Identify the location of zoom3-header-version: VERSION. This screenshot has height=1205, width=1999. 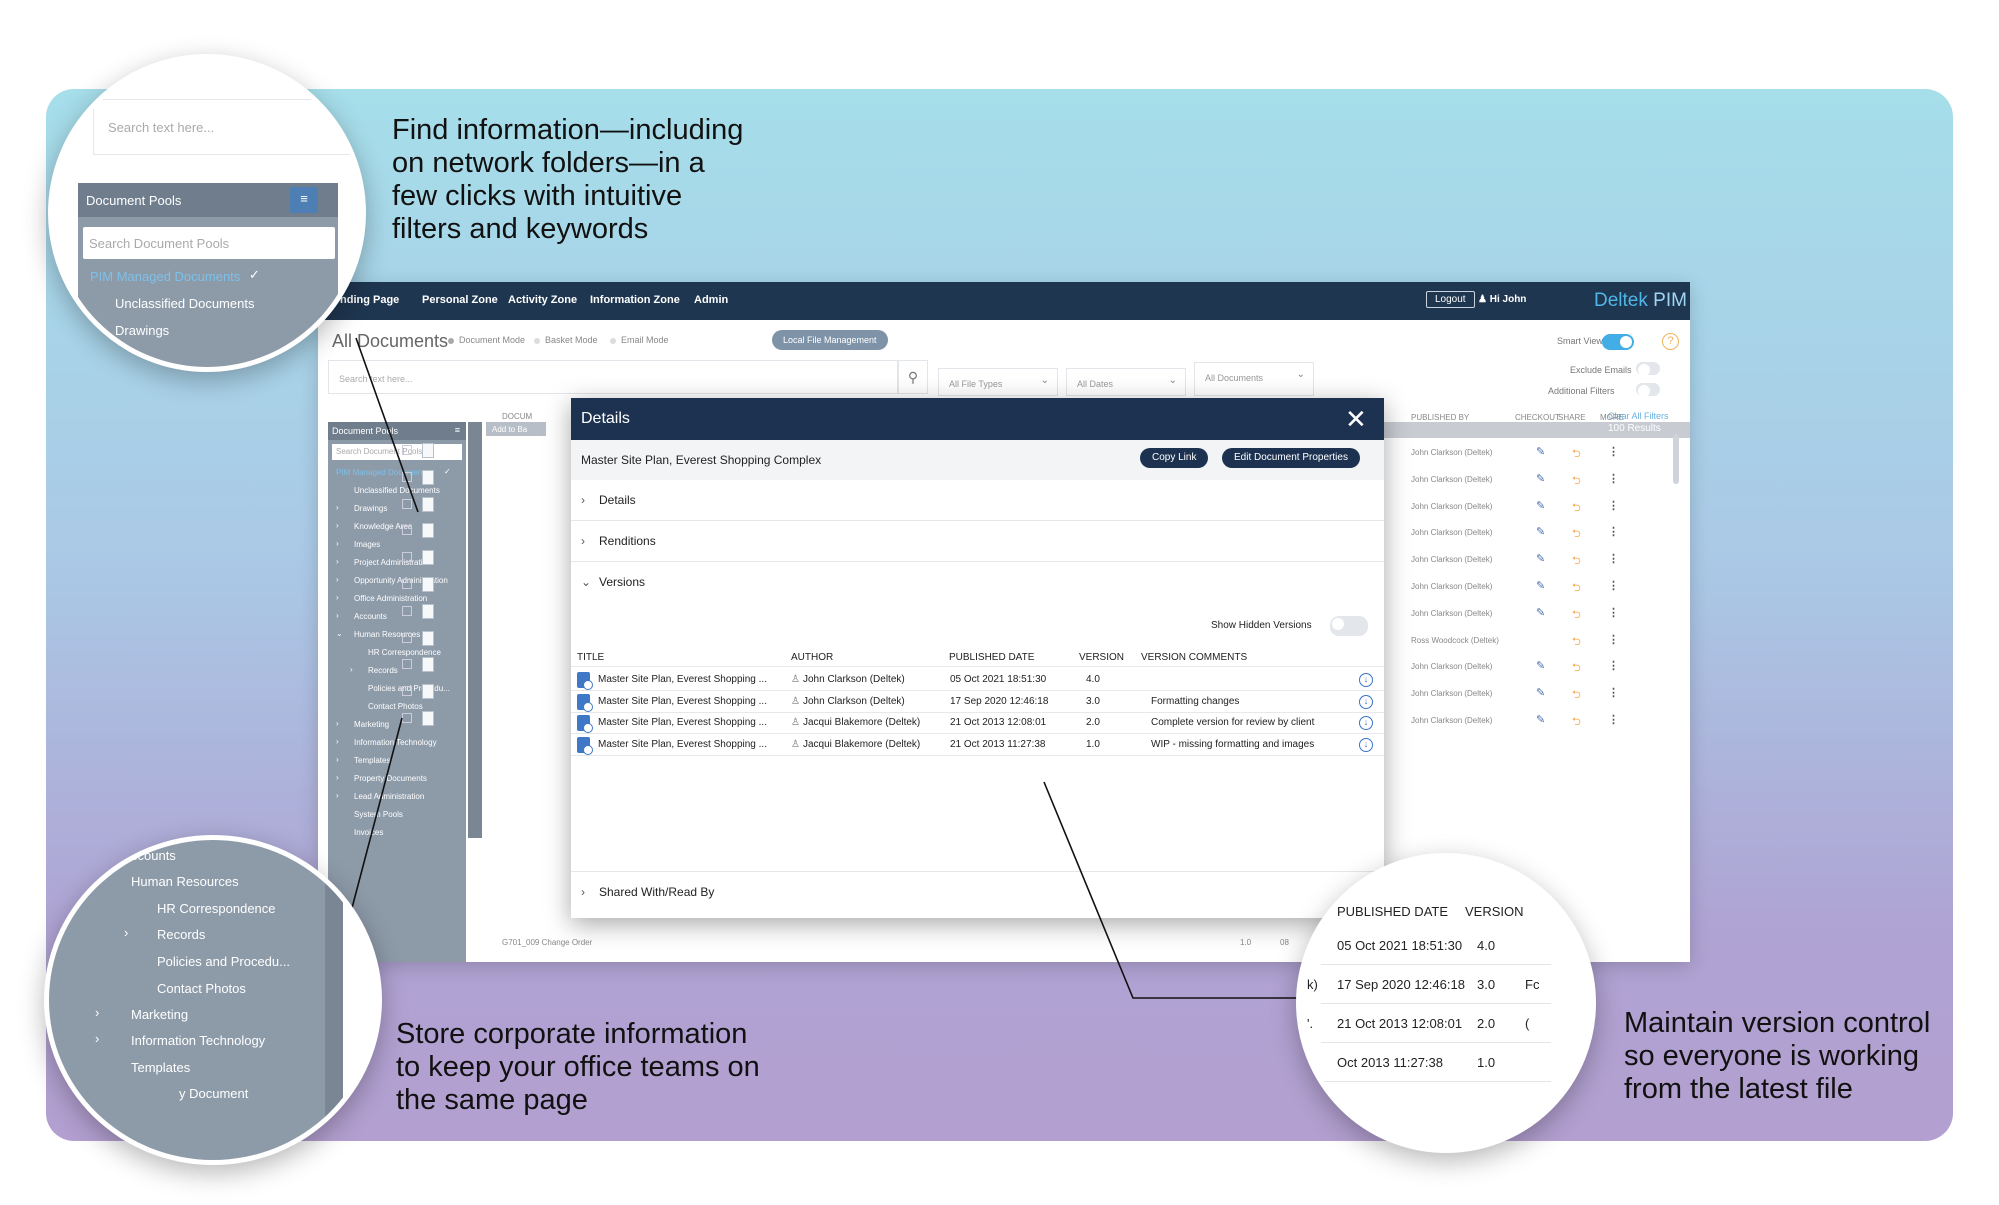
(1494, 911).